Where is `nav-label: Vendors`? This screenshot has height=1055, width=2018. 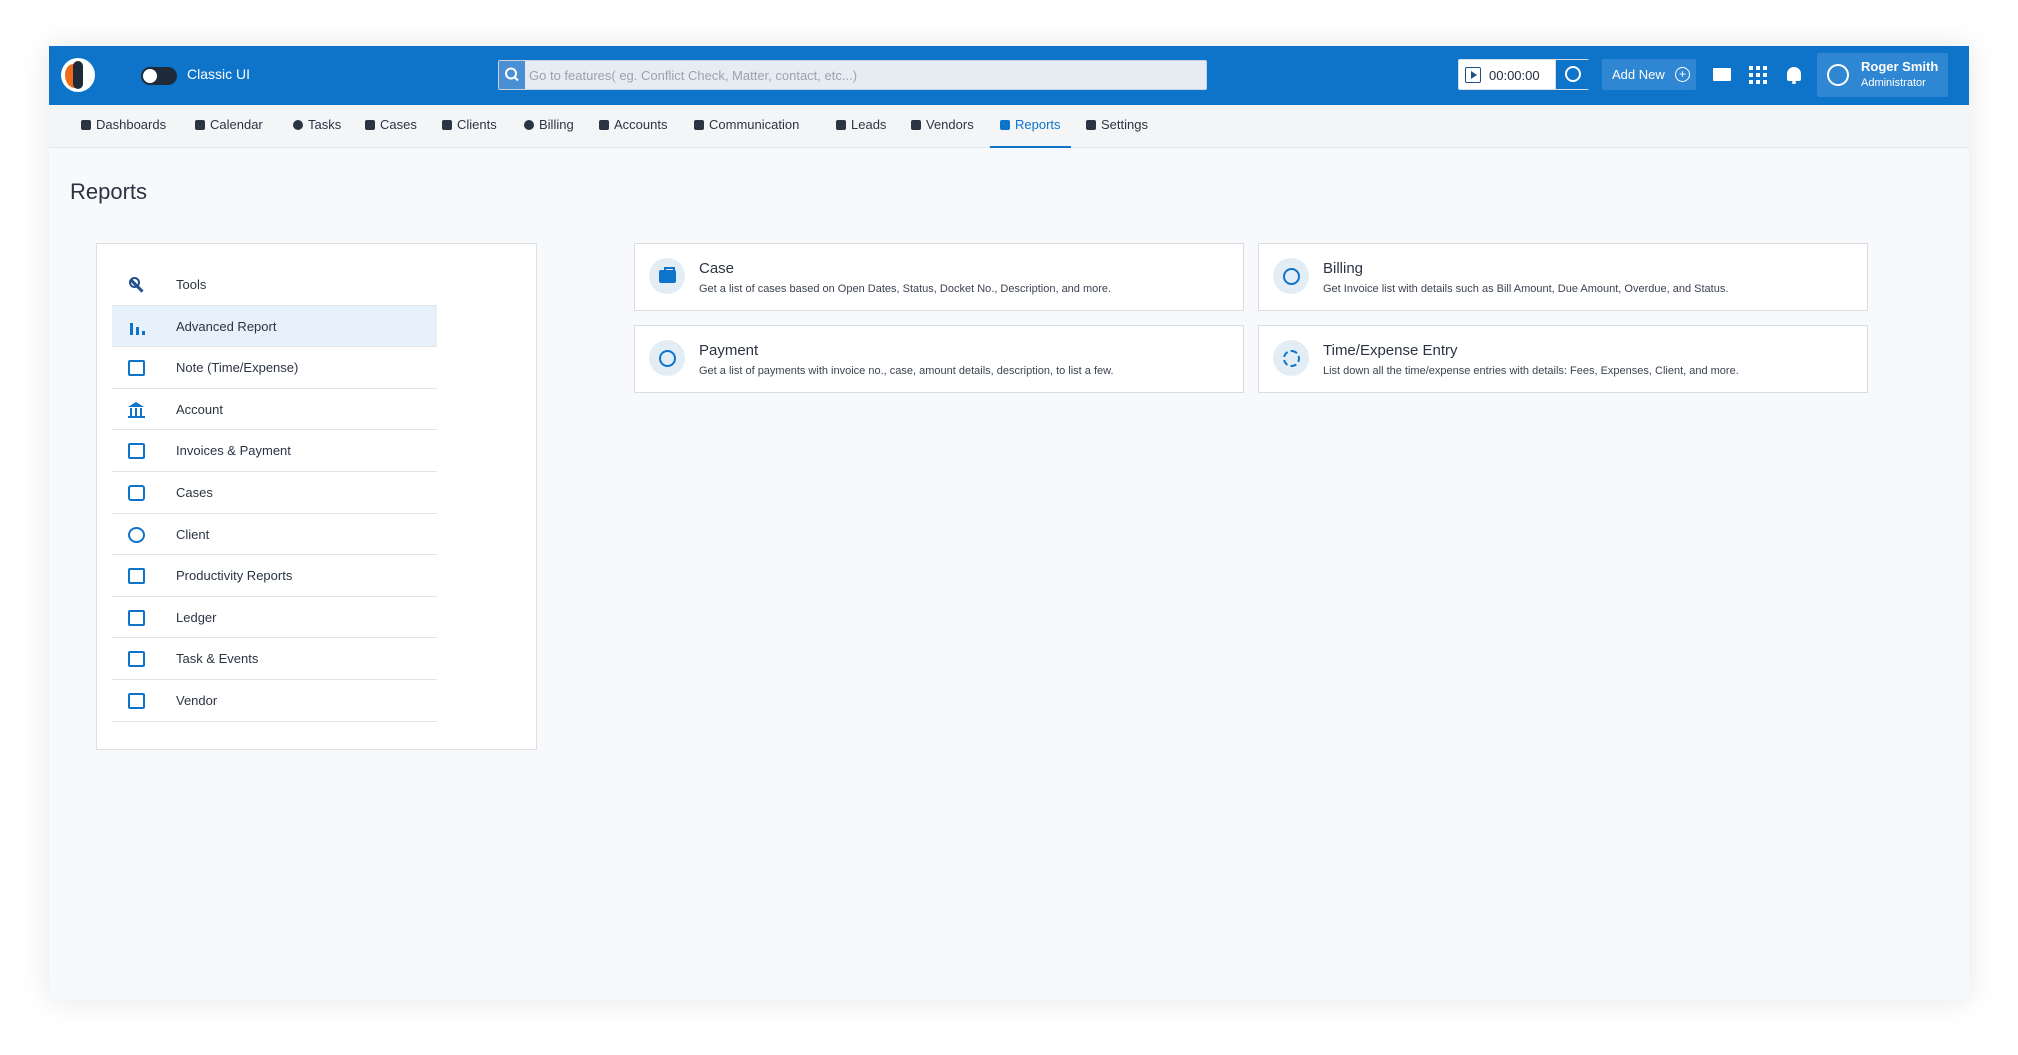
nav-label: Vendors is located at coordinates (950, 124).